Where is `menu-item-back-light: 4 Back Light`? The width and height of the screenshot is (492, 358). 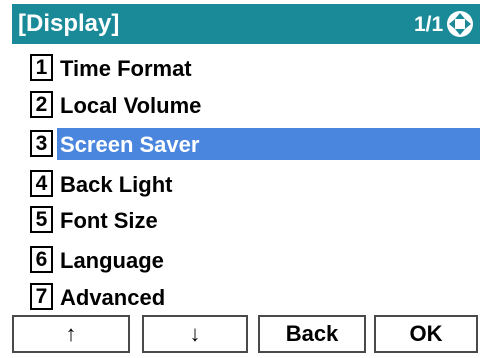
menu-item-back-light: 4 Back Light is located at coordinates (255, 184).